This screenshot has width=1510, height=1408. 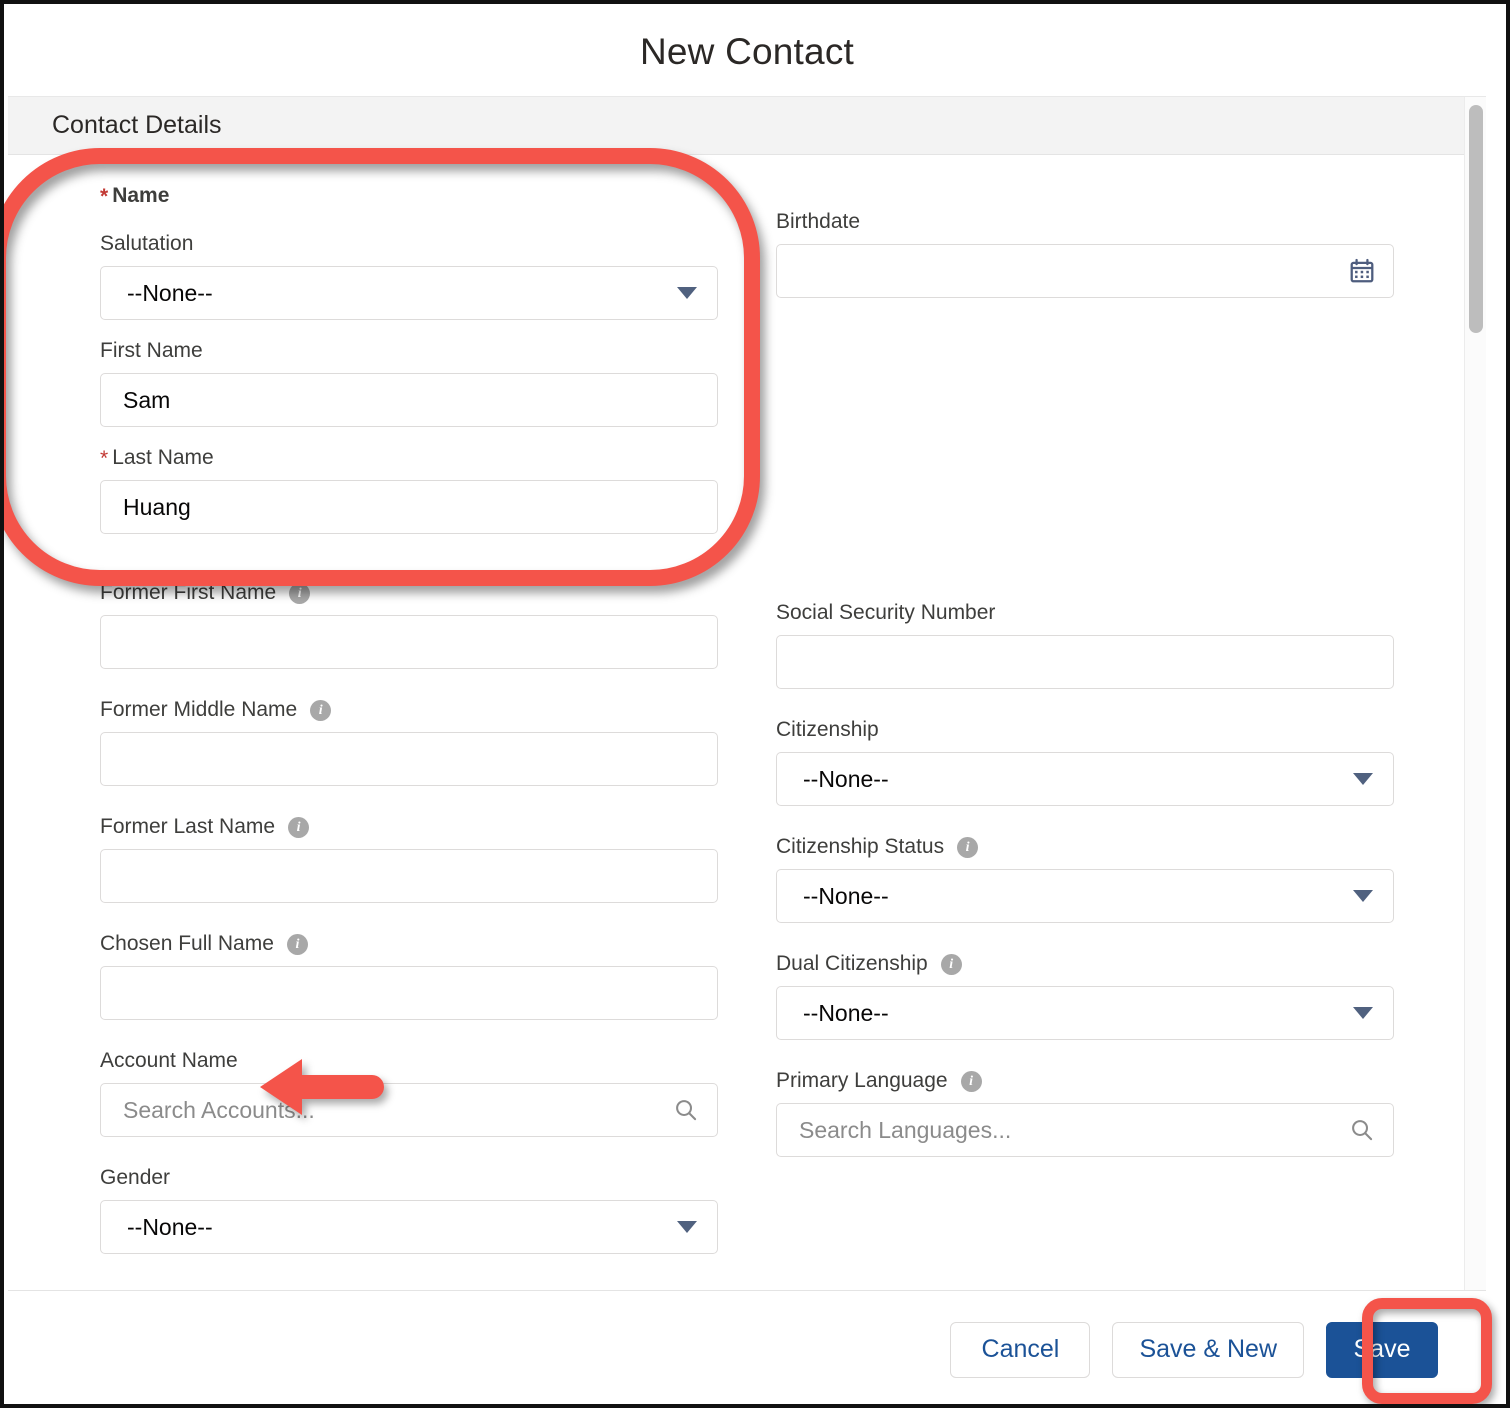 I want to click on field-label-chosen-full-name: Chosen Full Name i, so click(x=409, y=944).